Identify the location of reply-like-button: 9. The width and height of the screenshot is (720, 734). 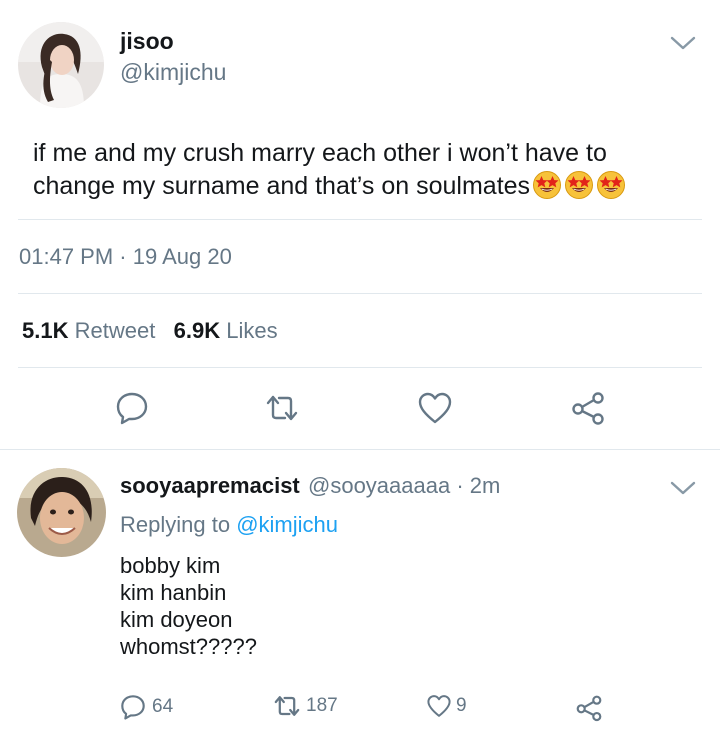
(446, 706).